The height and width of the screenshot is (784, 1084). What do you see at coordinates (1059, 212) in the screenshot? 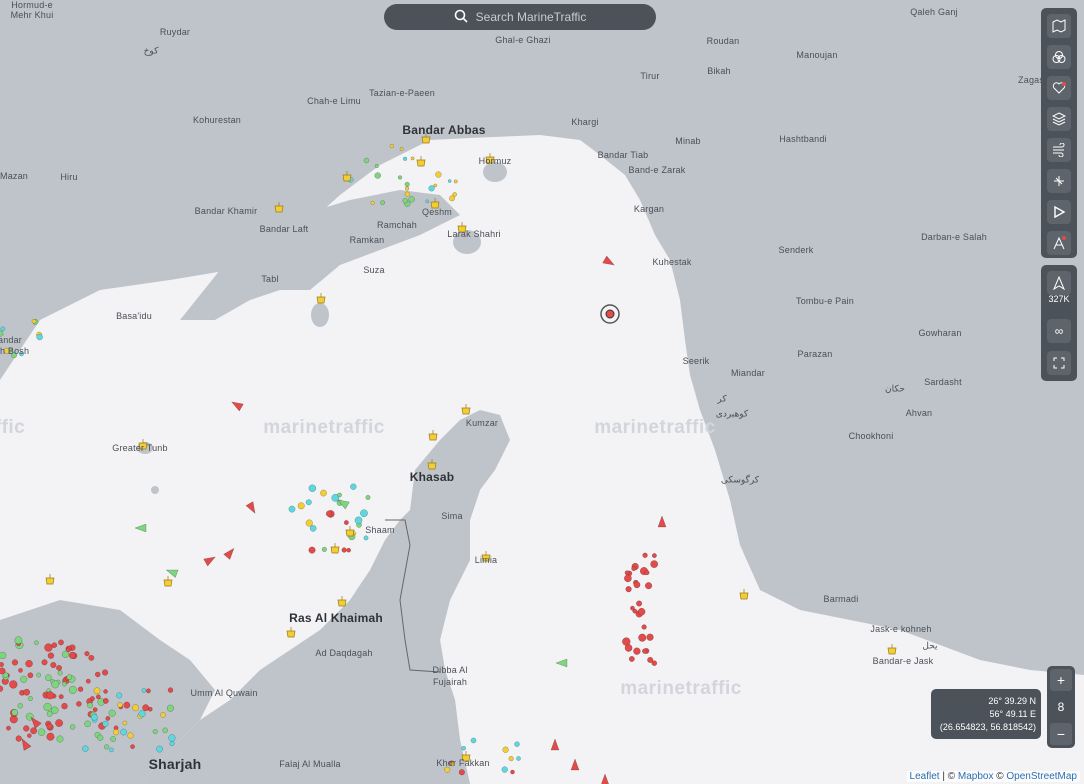
I see `playback-icon` at bounding box center [1059, 212].